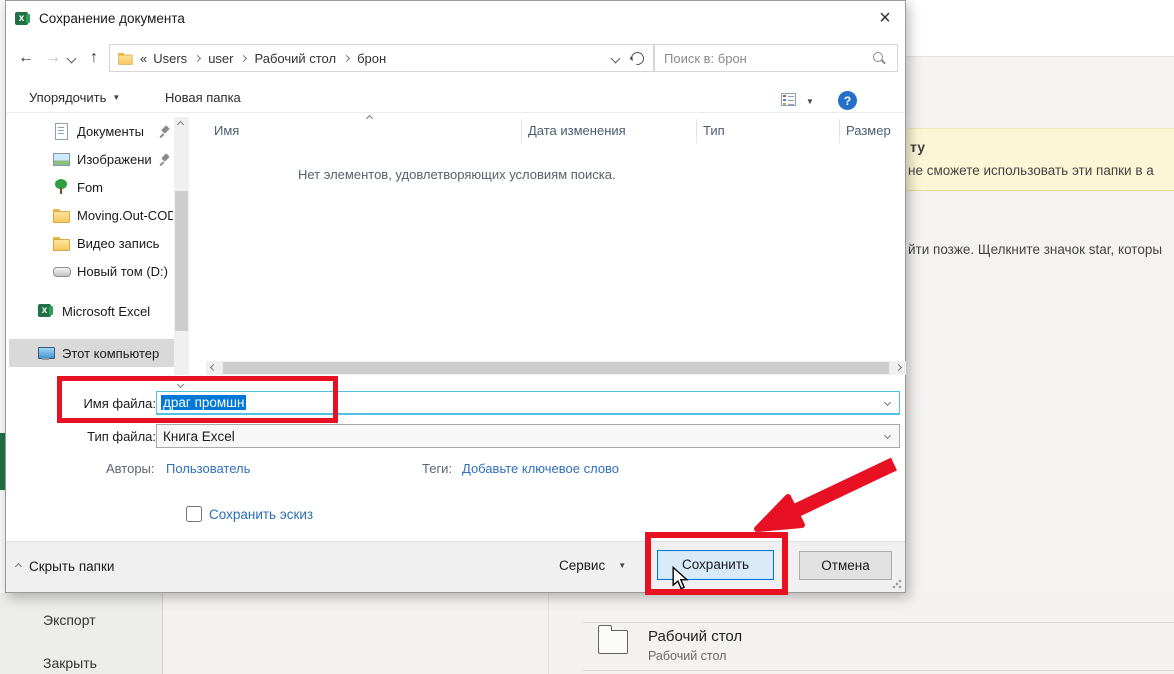  I want to click on sidebar-item-label: Microsoft Excel, so click(106, 311).